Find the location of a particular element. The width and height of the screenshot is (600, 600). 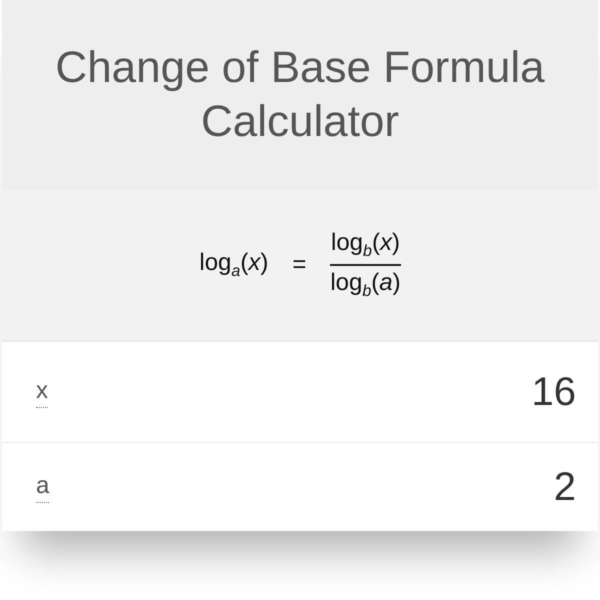

equals-sign: = is located at coordinates (299, 265).